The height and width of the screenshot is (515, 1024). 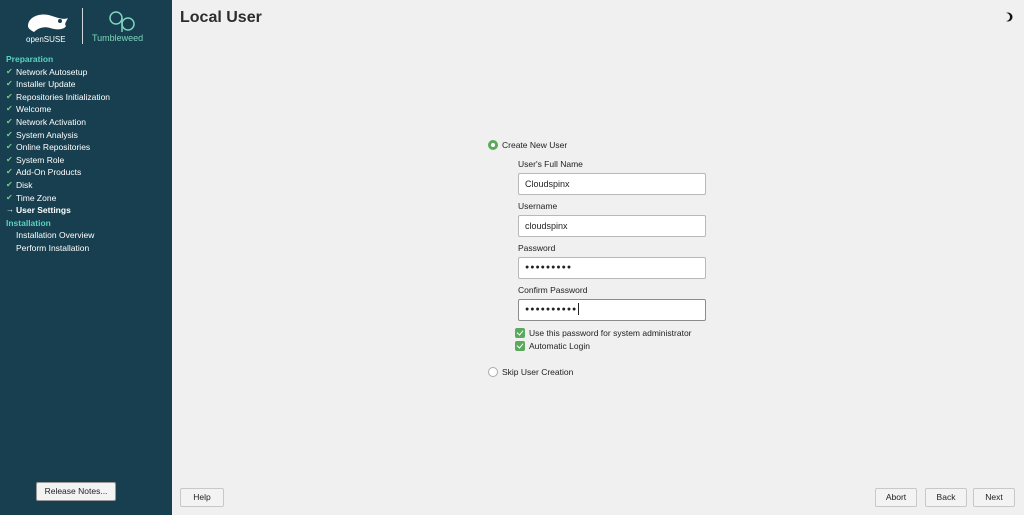 I want to click on sidebar-step-label: Network Autosetup, so click(x=52, y=71).